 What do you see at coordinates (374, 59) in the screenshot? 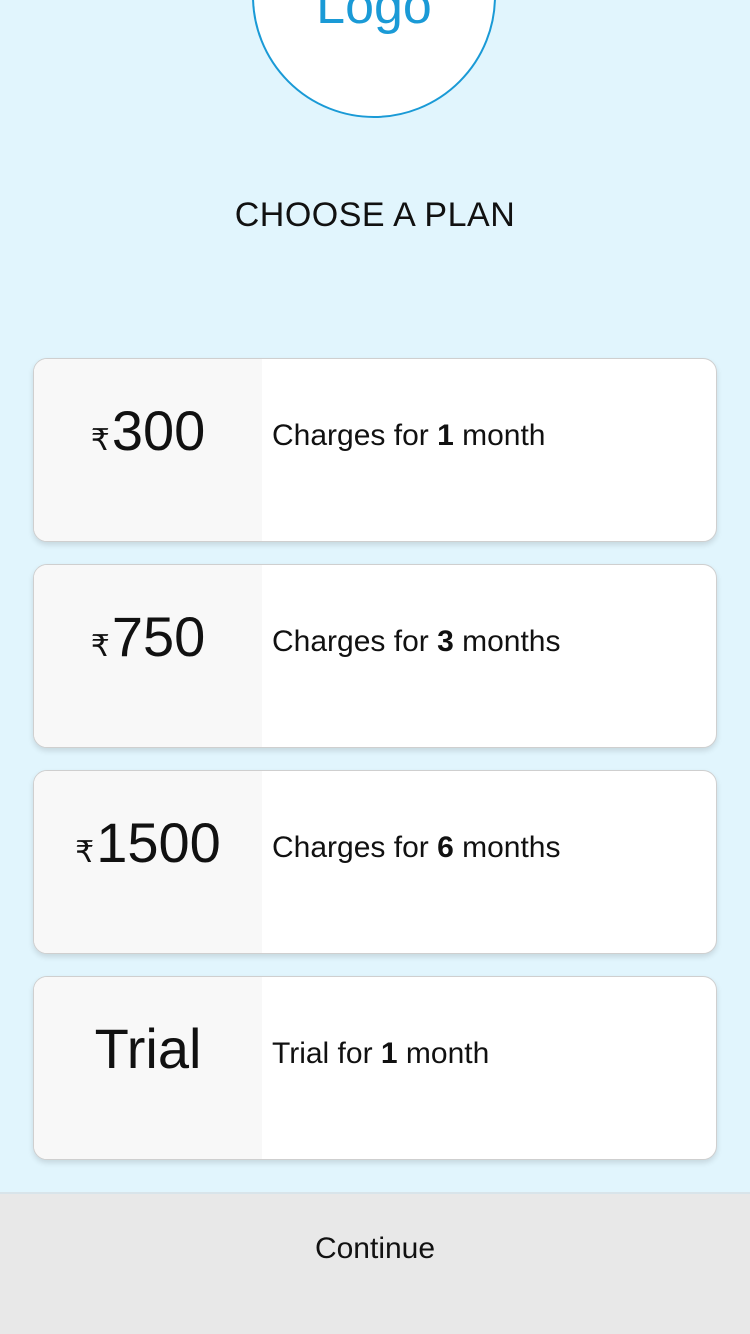
I see `logo: Logo` at bounding box center [374, 59].